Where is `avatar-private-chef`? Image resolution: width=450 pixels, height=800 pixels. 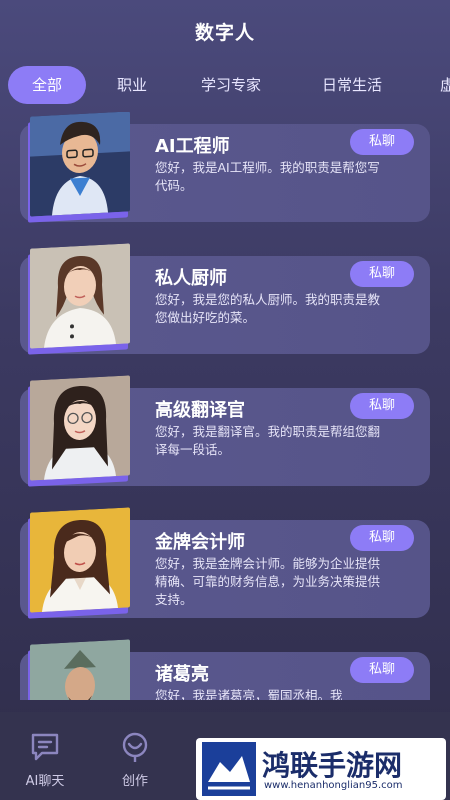
avatar-private-chef is located at coordinates (80, 296).